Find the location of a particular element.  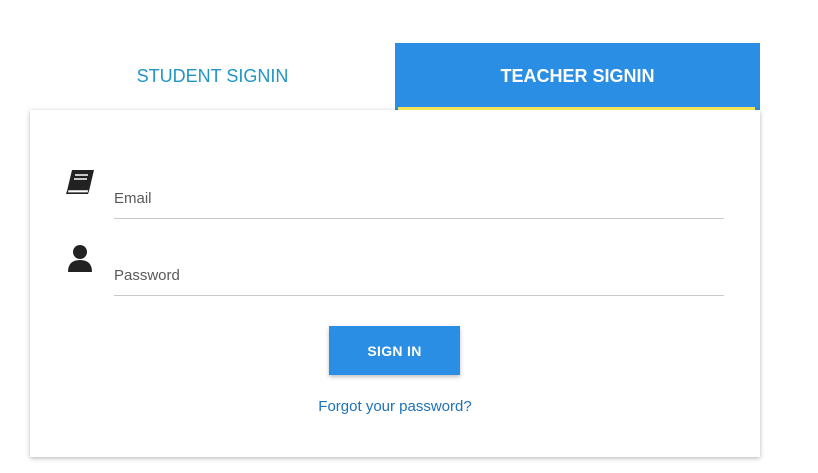

password-field is located at coordinates (419, 276).